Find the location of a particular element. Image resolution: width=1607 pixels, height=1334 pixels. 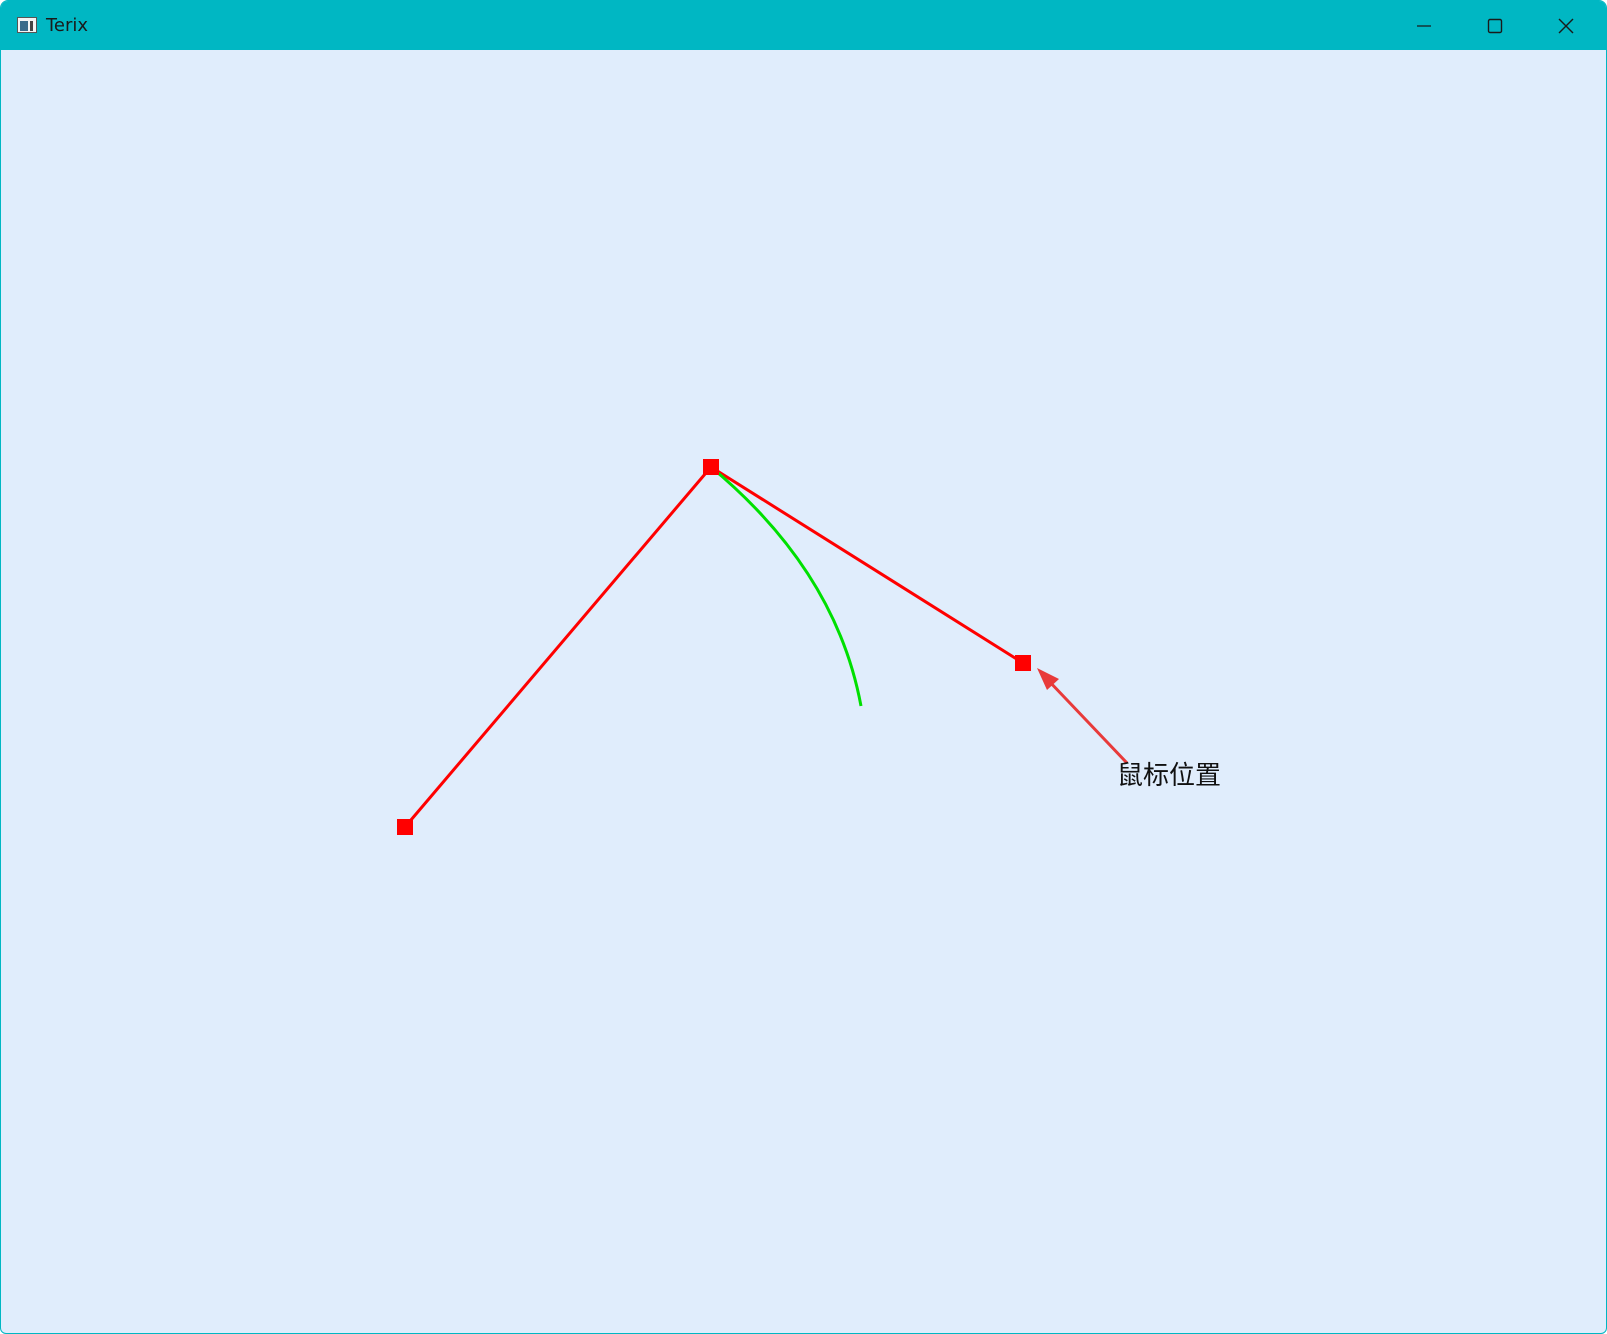

minimize-button is located at coordinates (1424, 25).